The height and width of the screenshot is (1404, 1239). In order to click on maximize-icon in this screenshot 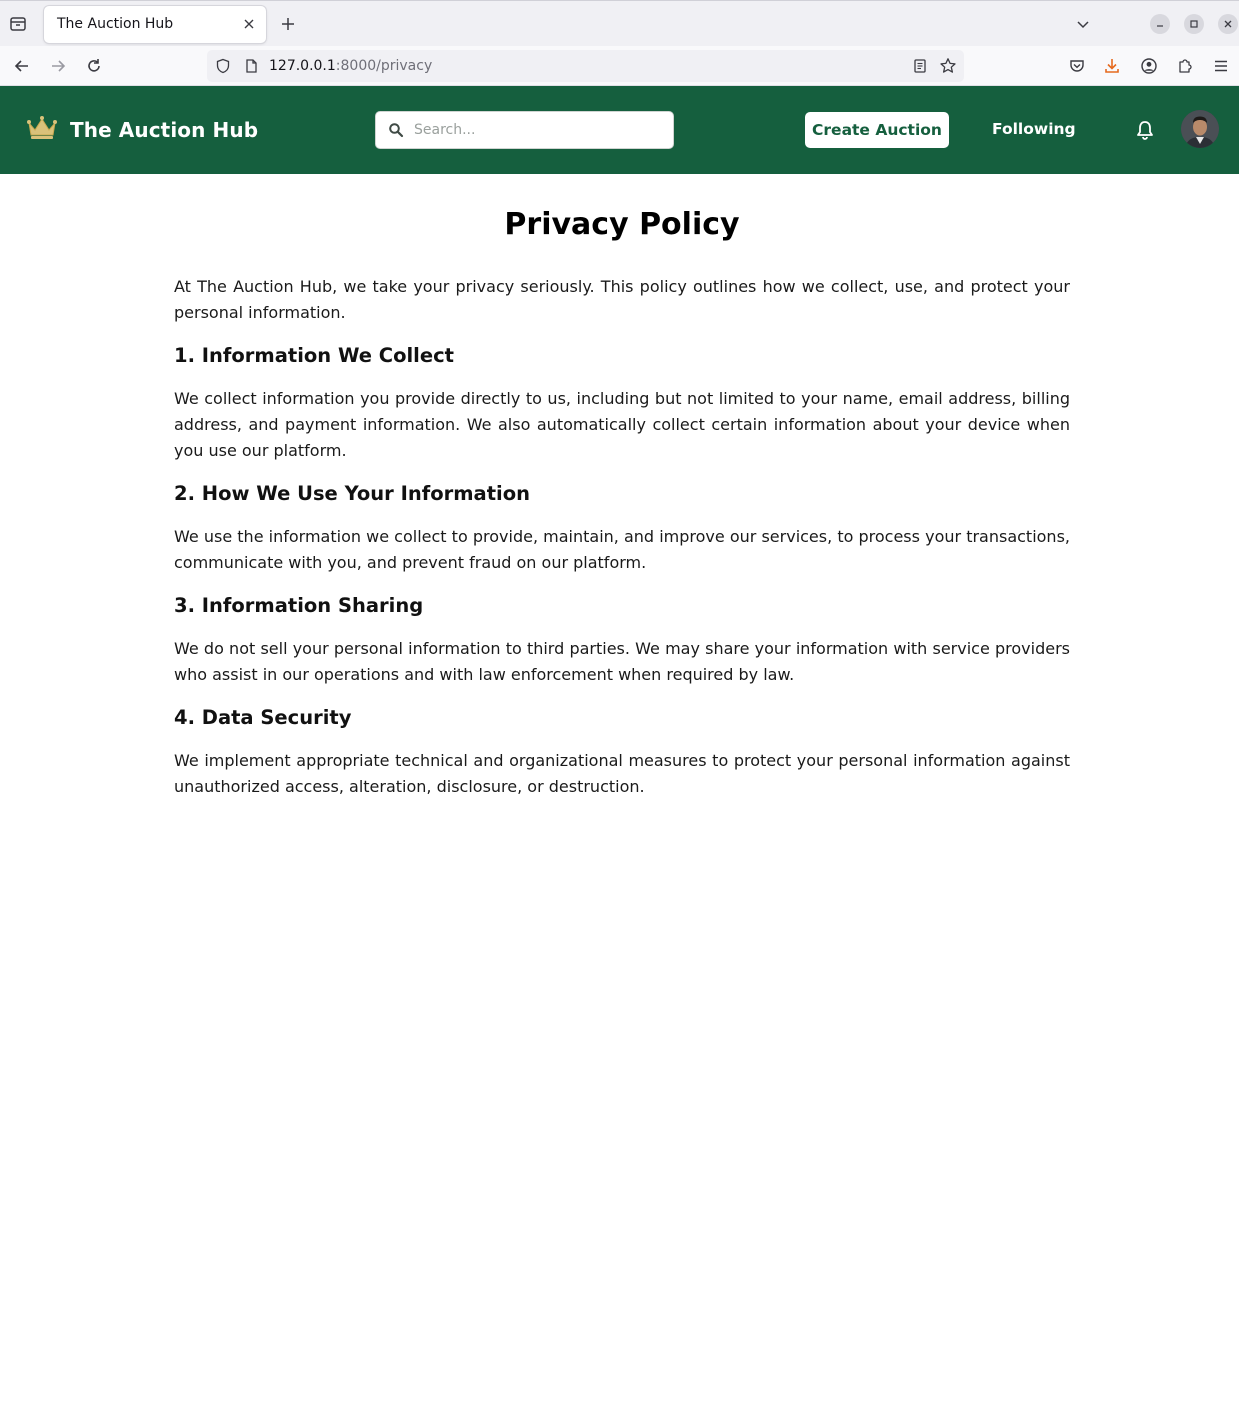, I will do `click(1194, 24)`.